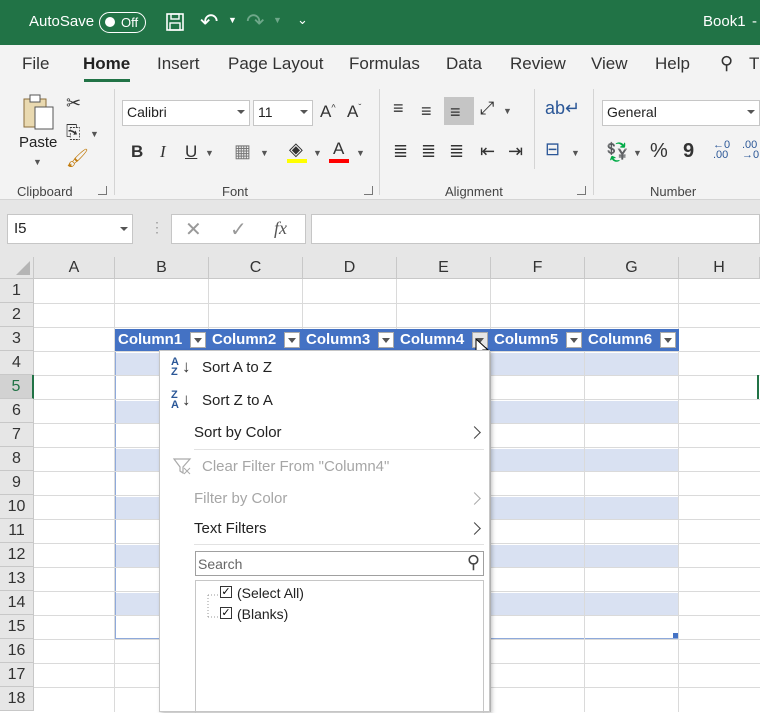  I want to click on filter-search-input: Search ⚲, so click(339, 563).